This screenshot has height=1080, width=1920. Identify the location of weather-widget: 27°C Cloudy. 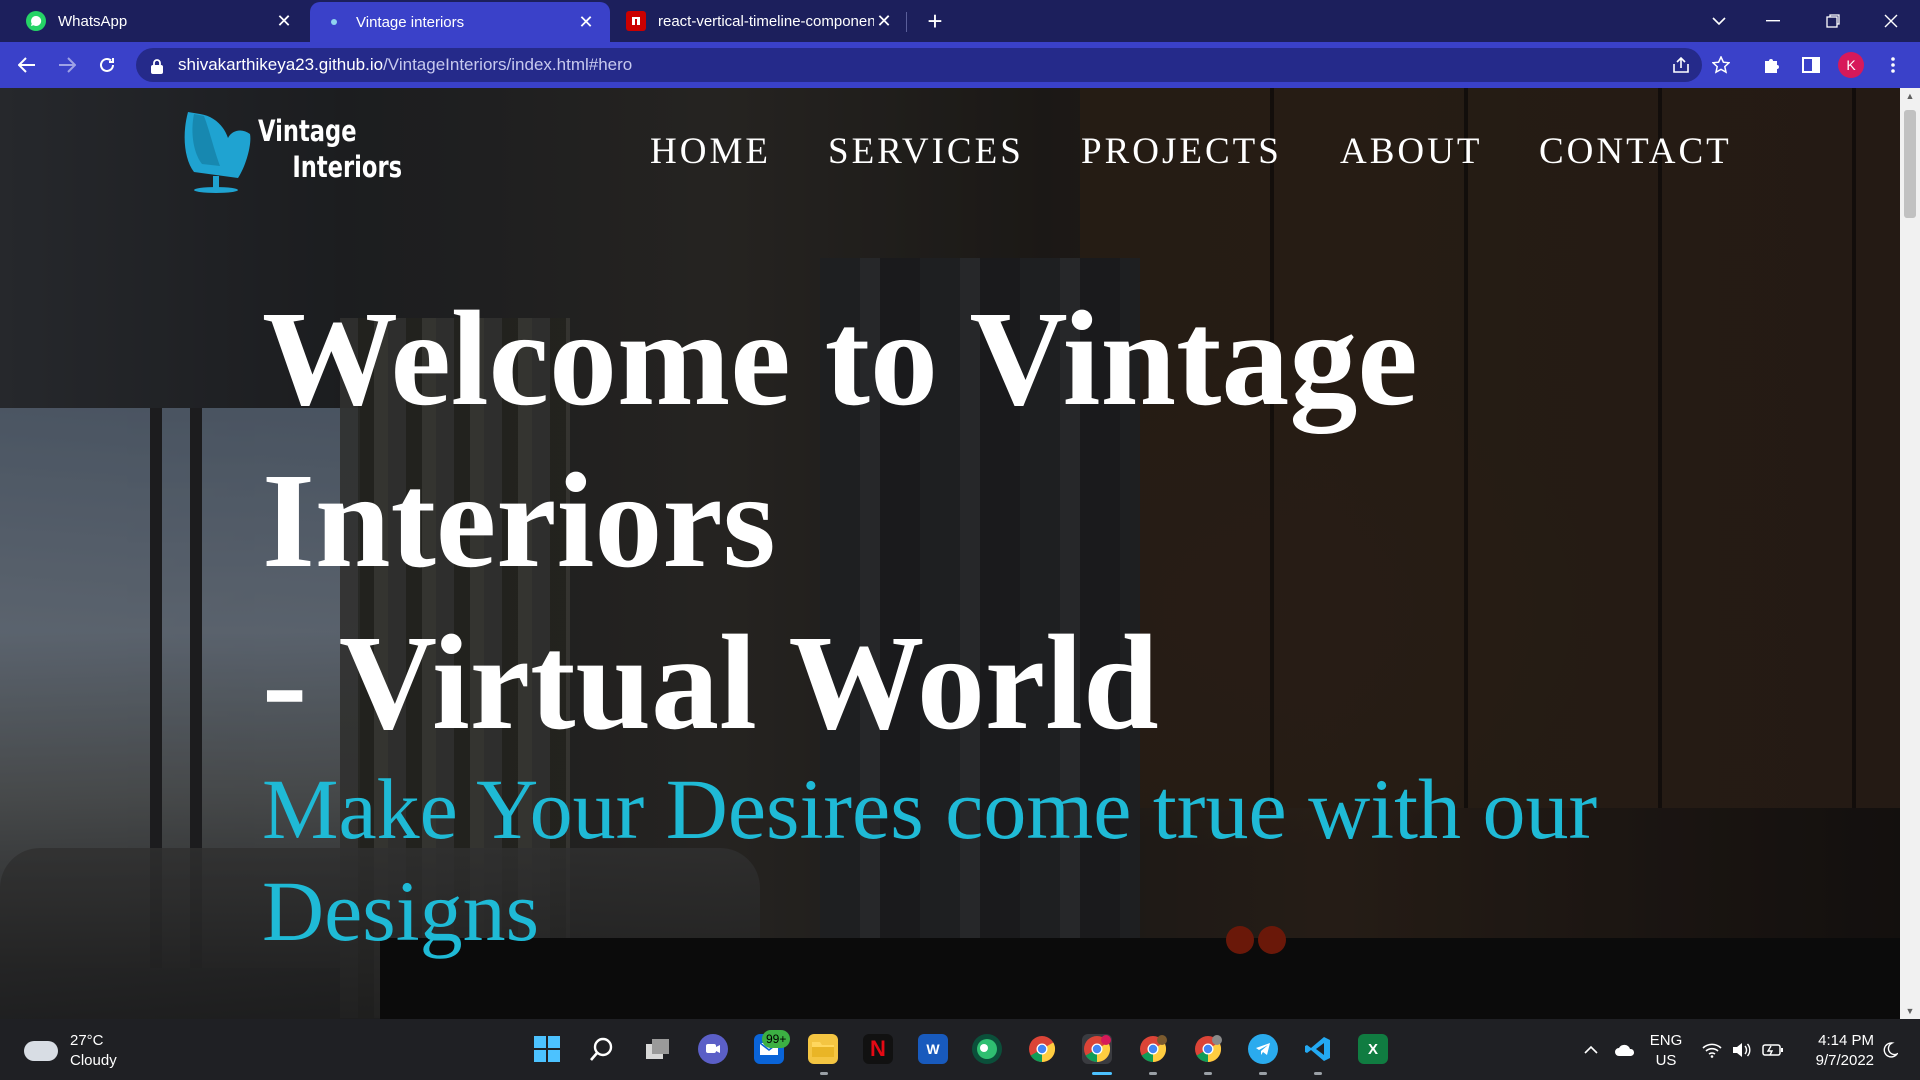
(70, 1051).